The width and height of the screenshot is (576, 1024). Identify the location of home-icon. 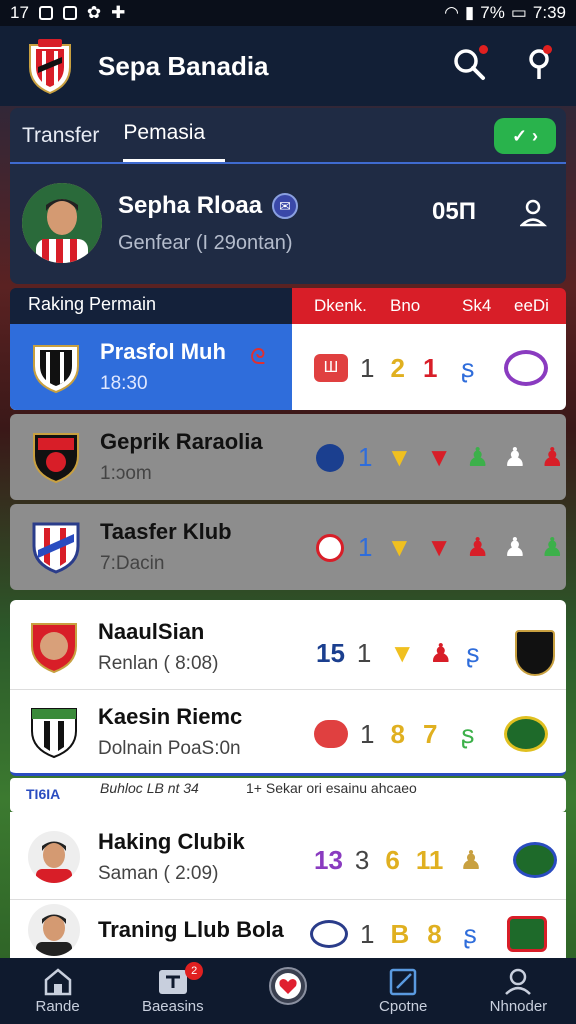
(57, 982).